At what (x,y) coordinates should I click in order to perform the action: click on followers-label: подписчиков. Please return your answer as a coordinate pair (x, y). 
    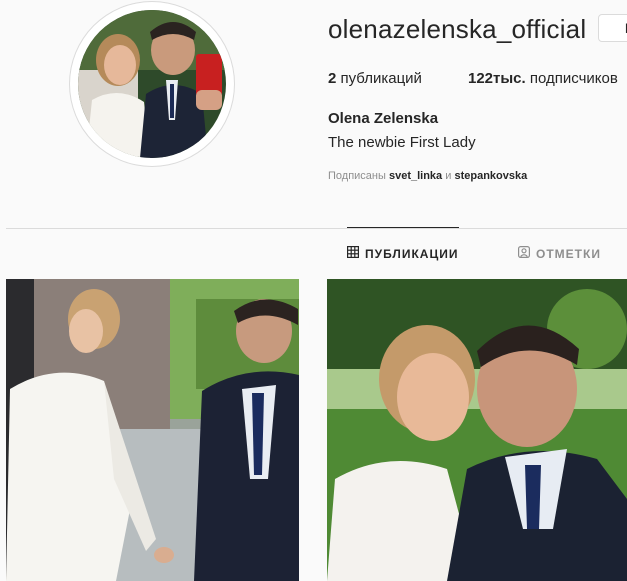
    Looking at the image, I should click on (573, 78).